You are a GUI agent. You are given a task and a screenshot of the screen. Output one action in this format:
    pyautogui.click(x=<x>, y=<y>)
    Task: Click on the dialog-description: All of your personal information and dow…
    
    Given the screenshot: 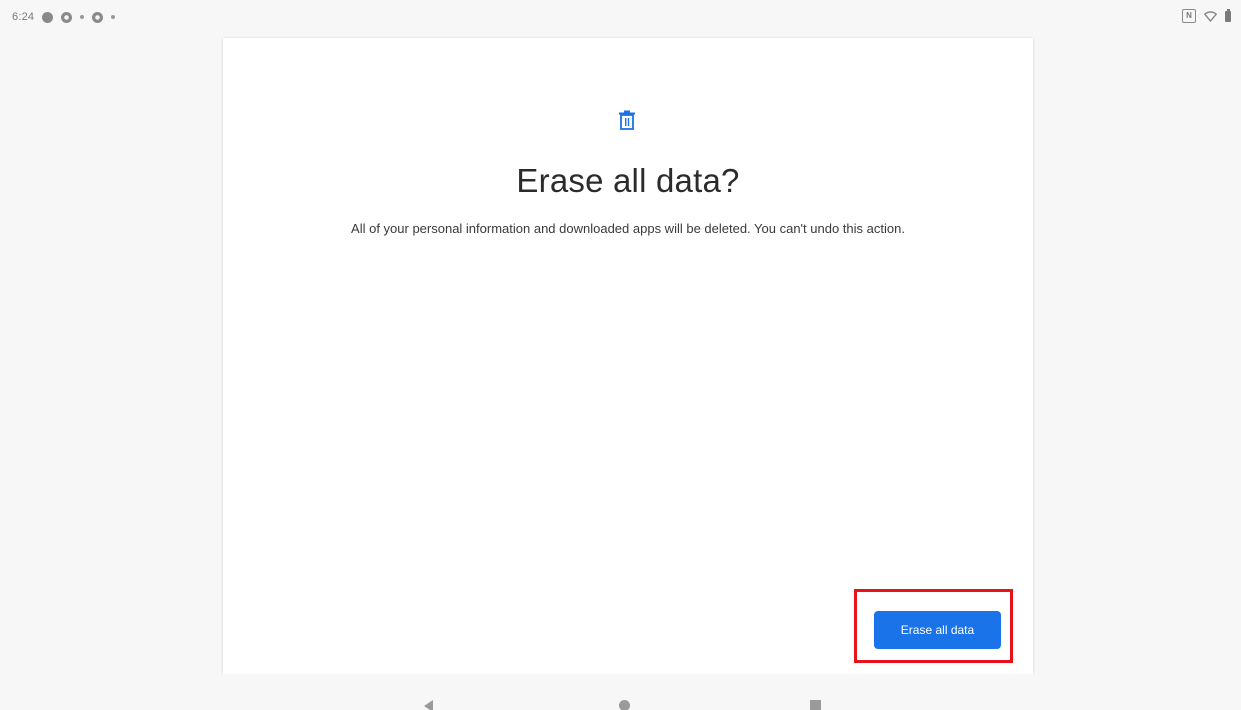 What is the action you would take?
    pyautogui.click(x=628, y=228)
    